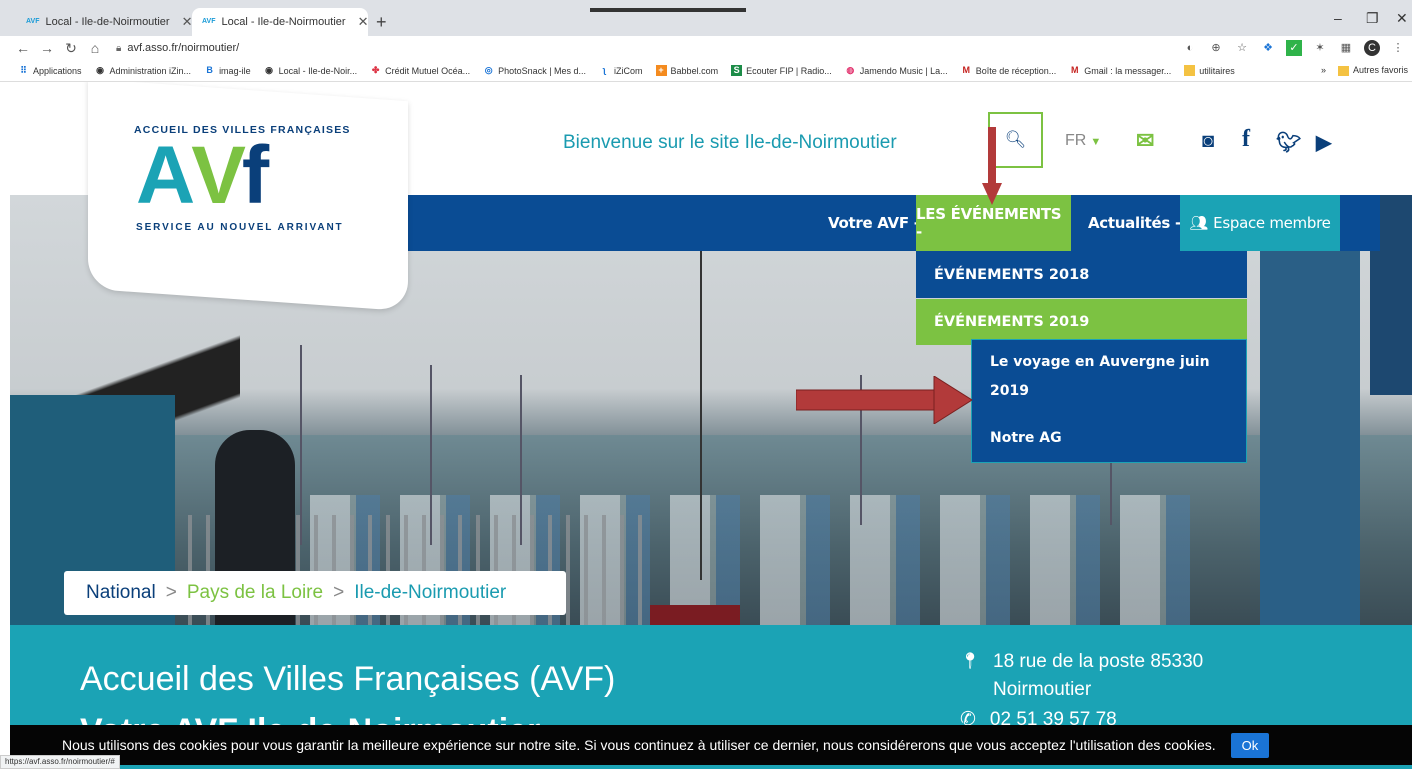 Image resolution: width=1412 pixels, height=769 pixels. What do you see at coordinates (686, 70) in the screenshot?
I see `bookmark-item: + Babbel.com` at bounding box center [686, 70].